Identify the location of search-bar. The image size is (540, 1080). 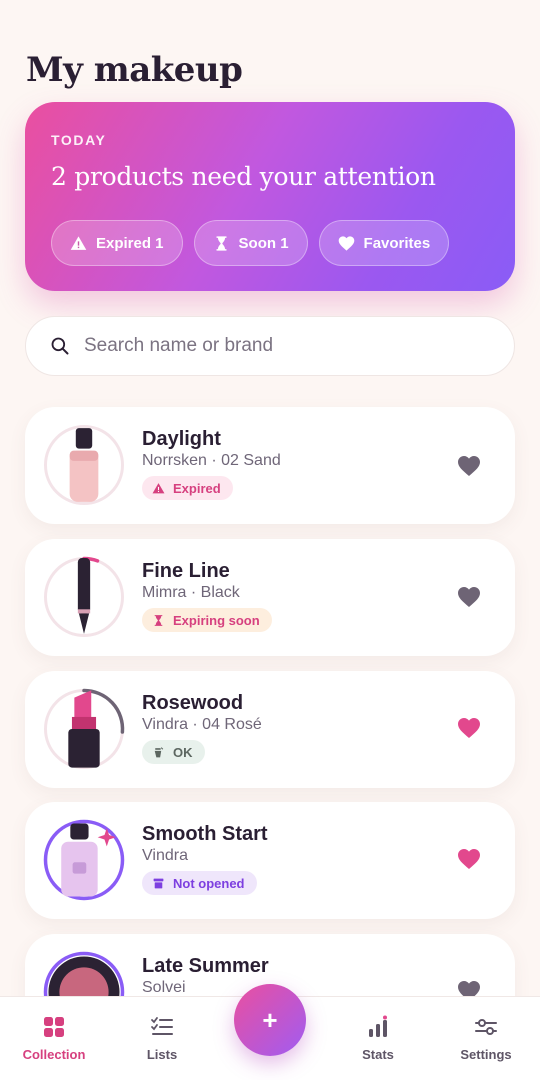
(270, 346).